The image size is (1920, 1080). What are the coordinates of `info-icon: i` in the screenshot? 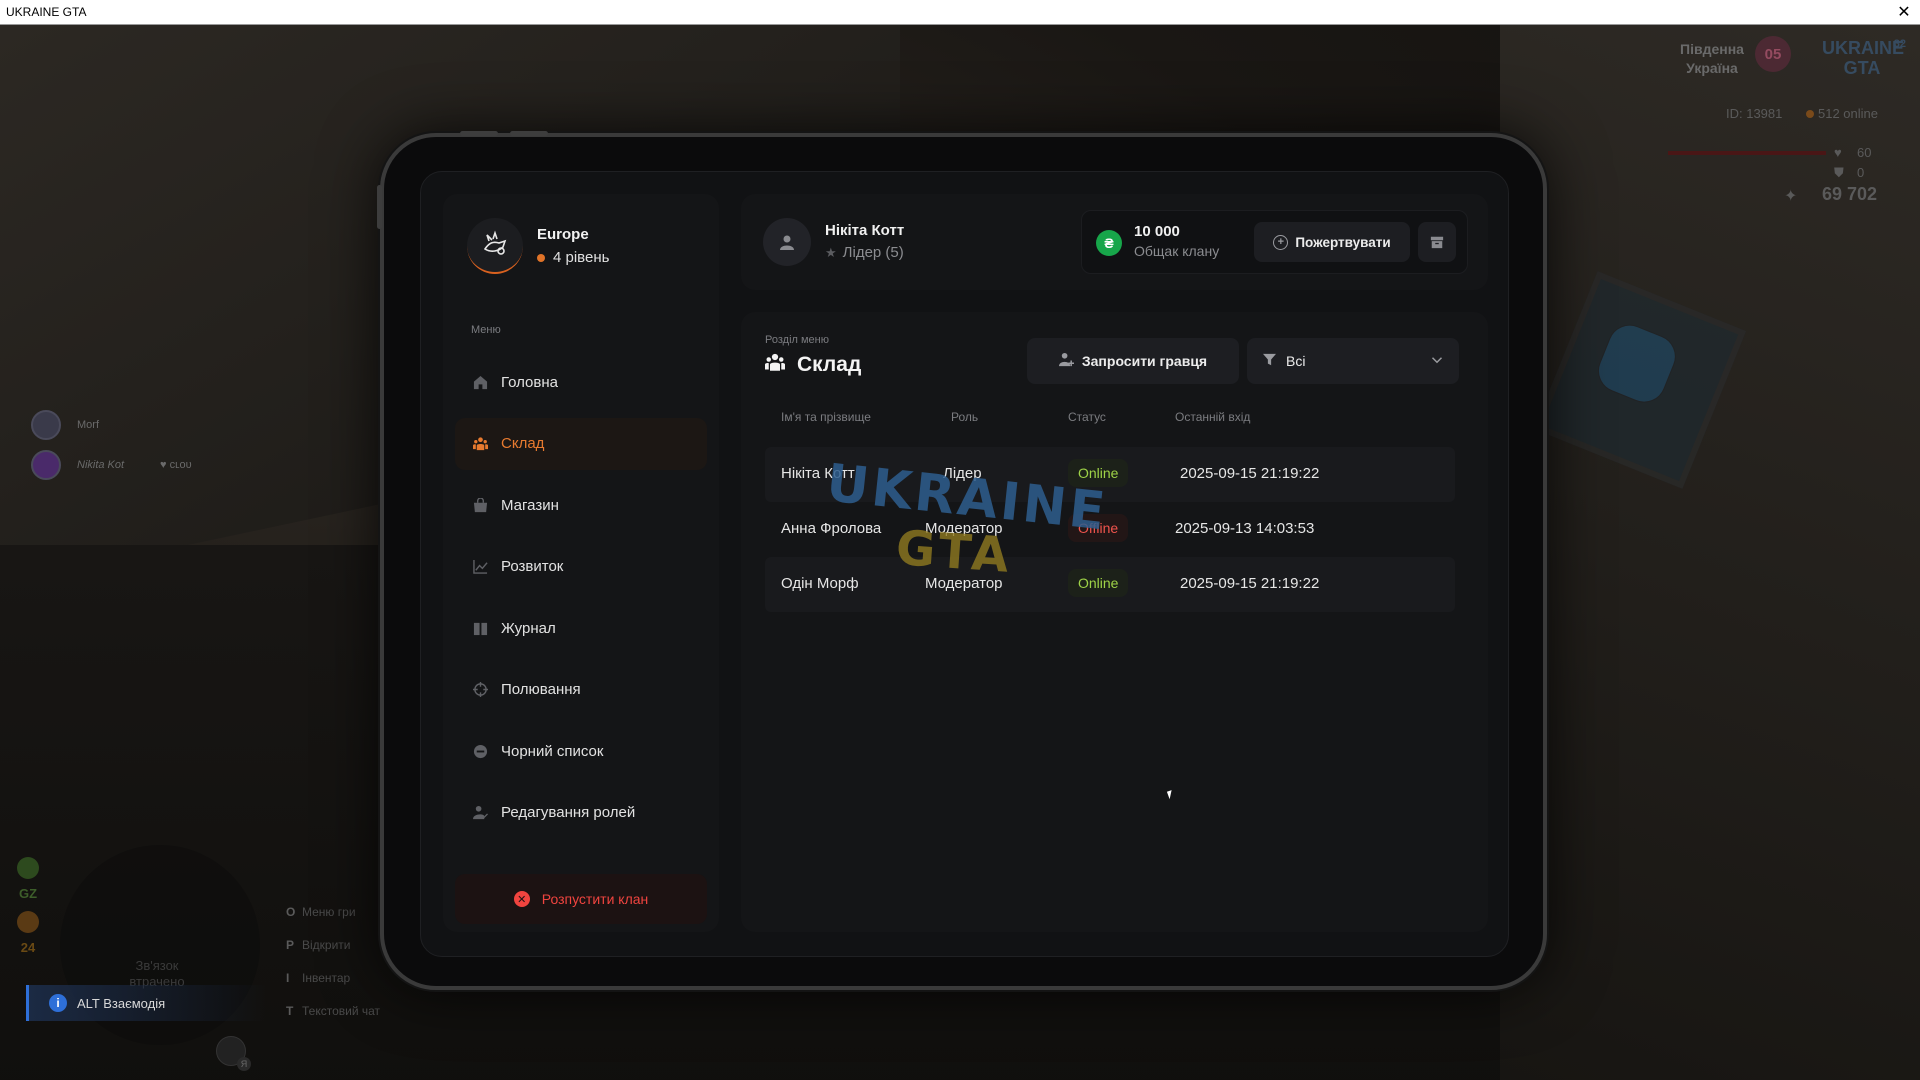 It's located at (58, 1003).